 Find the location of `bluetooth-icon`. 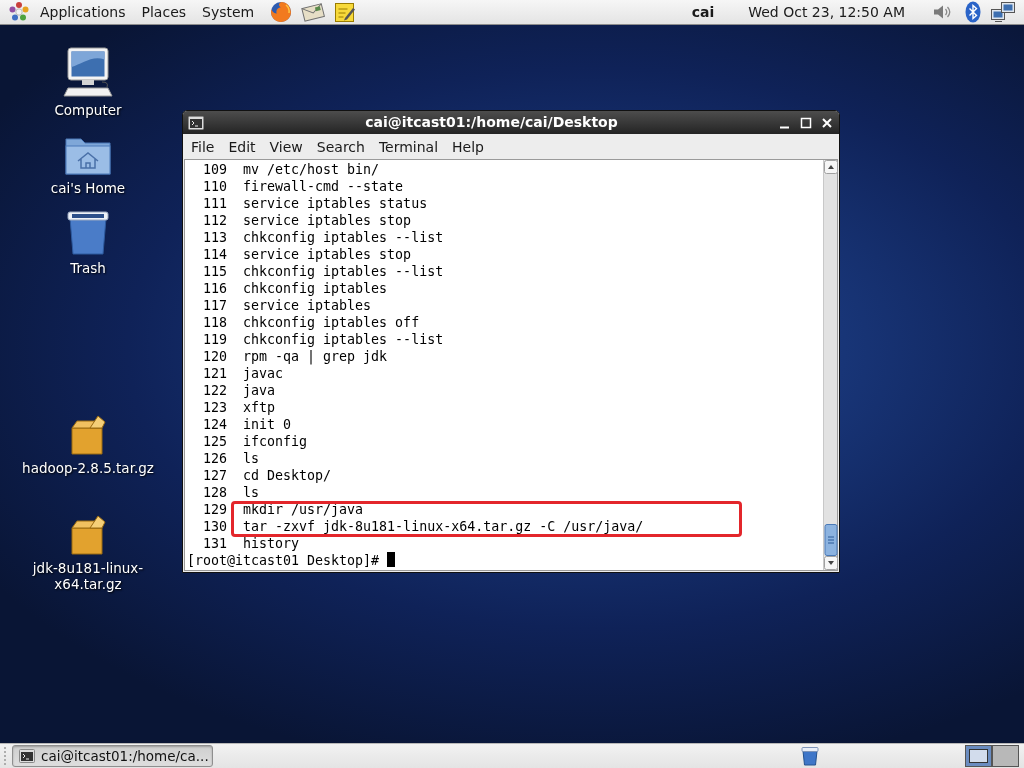

bluetooth-icon is located at coordinates (973, 12).